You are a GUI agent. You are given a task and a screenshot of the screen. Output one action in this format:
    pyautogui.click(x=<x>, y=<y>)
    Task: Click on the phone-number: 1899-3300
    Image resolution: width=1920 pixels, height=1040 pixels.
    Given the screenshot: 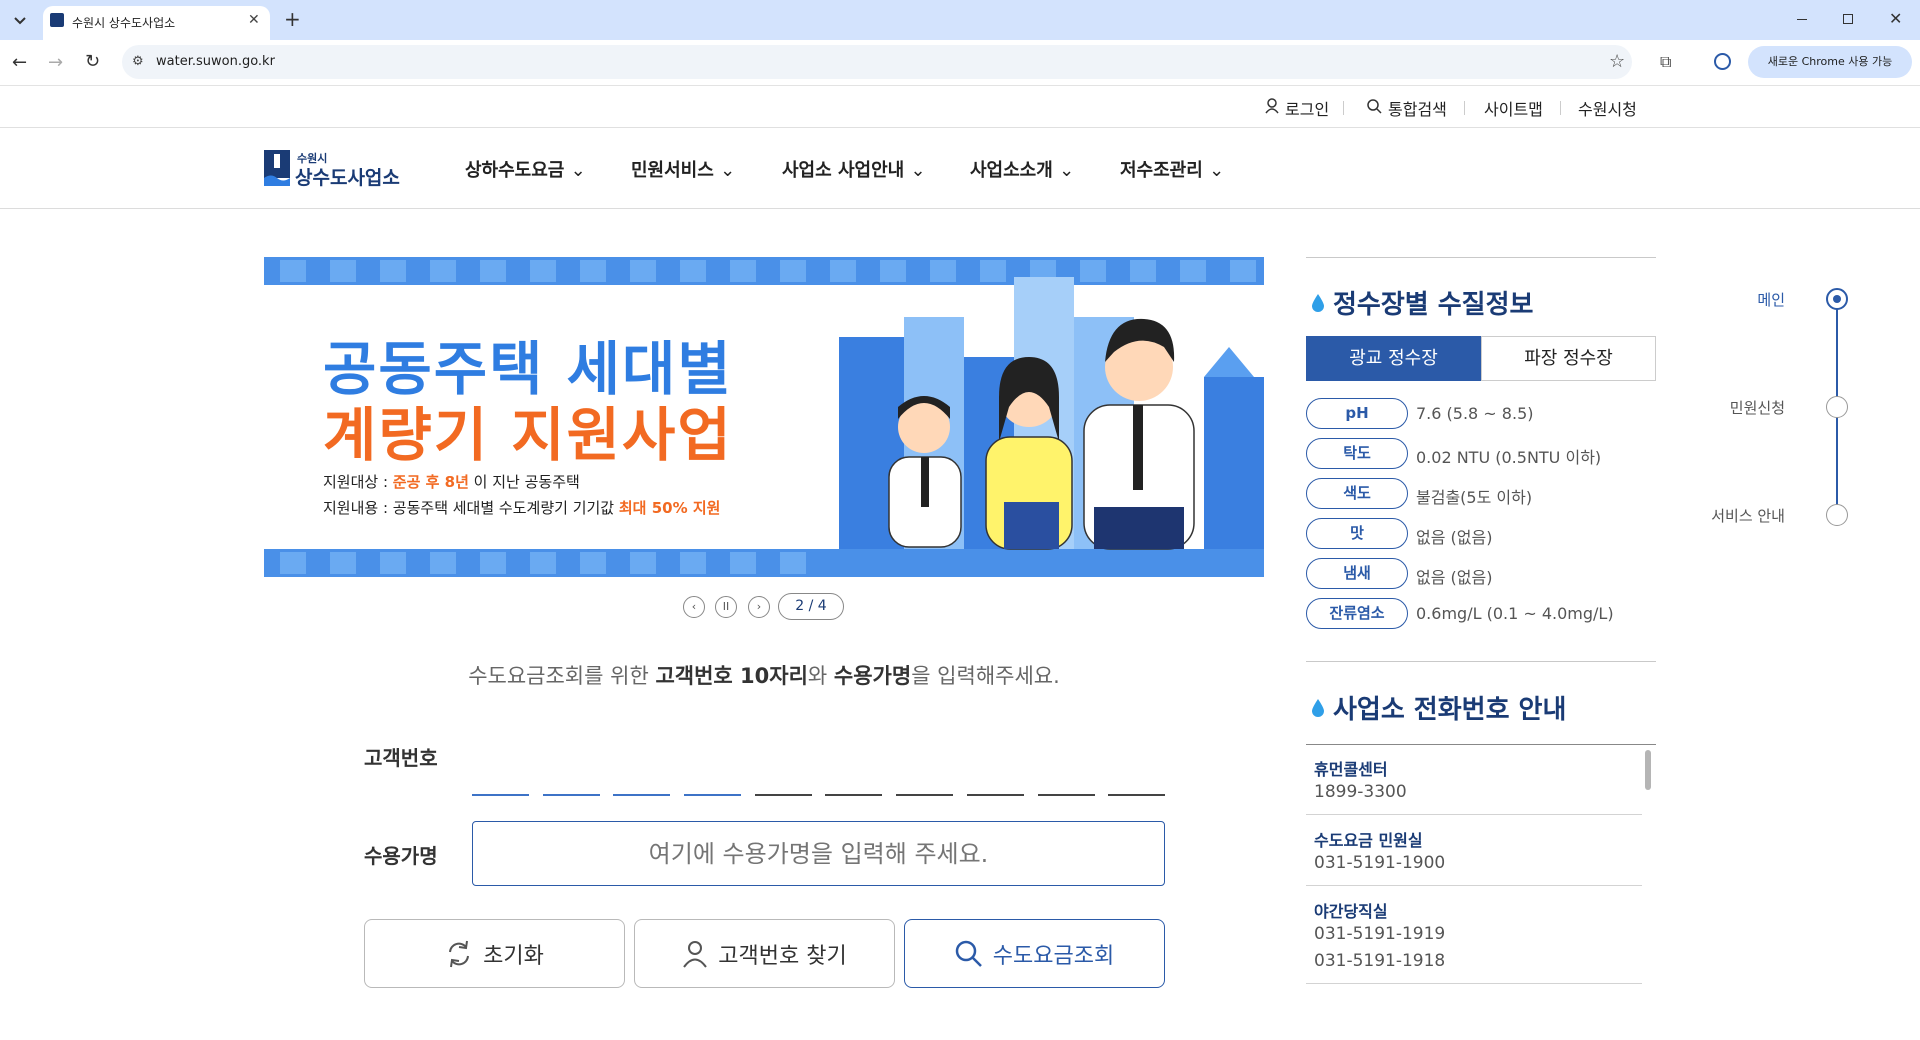 What is the action you would take?
    pyautogui.click(x=1360, y=792)
    